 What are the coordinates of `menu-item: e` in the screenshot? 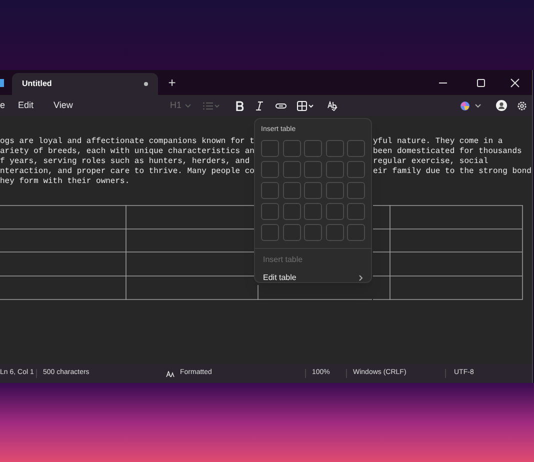 It's located at (3, 105).